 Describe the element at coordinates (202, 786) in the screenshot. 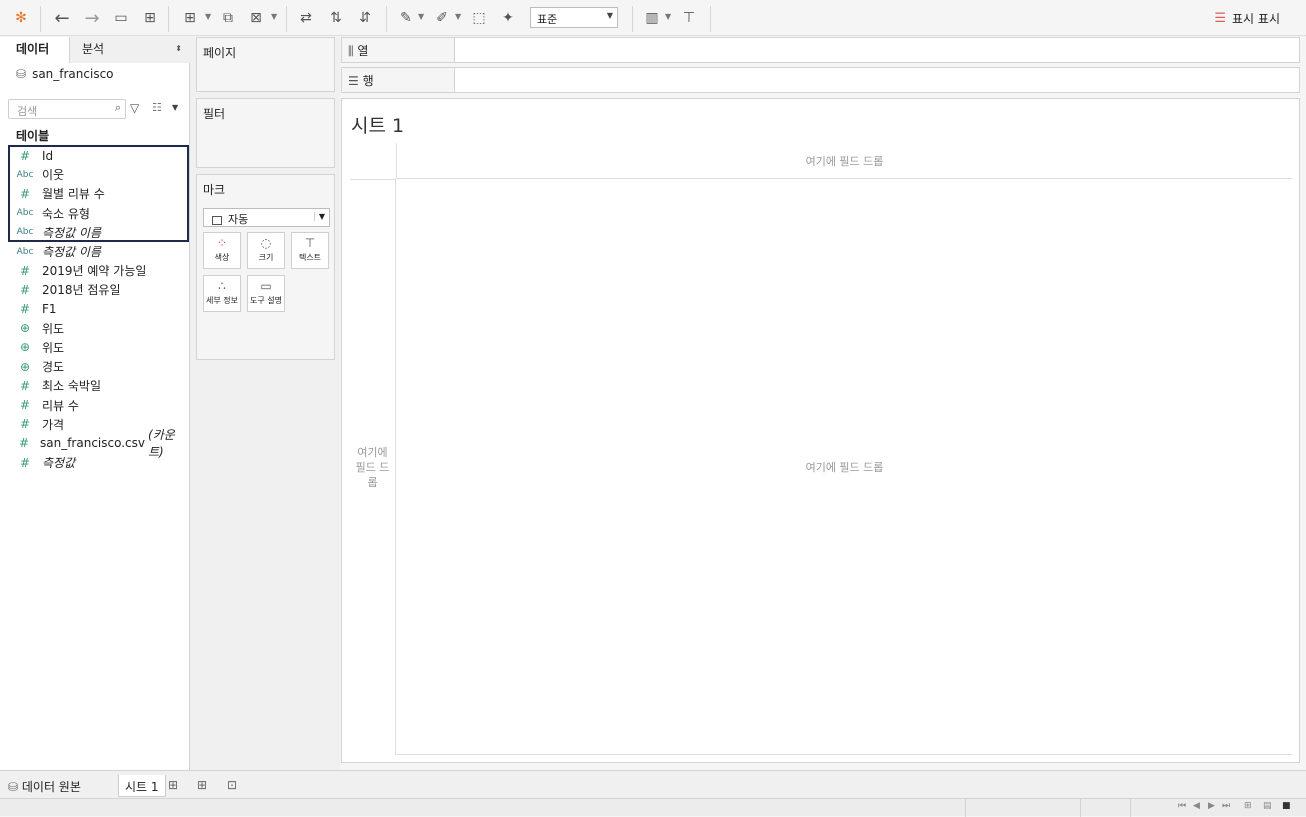

I see `new-dashboard-icon: ⊞` at that location.